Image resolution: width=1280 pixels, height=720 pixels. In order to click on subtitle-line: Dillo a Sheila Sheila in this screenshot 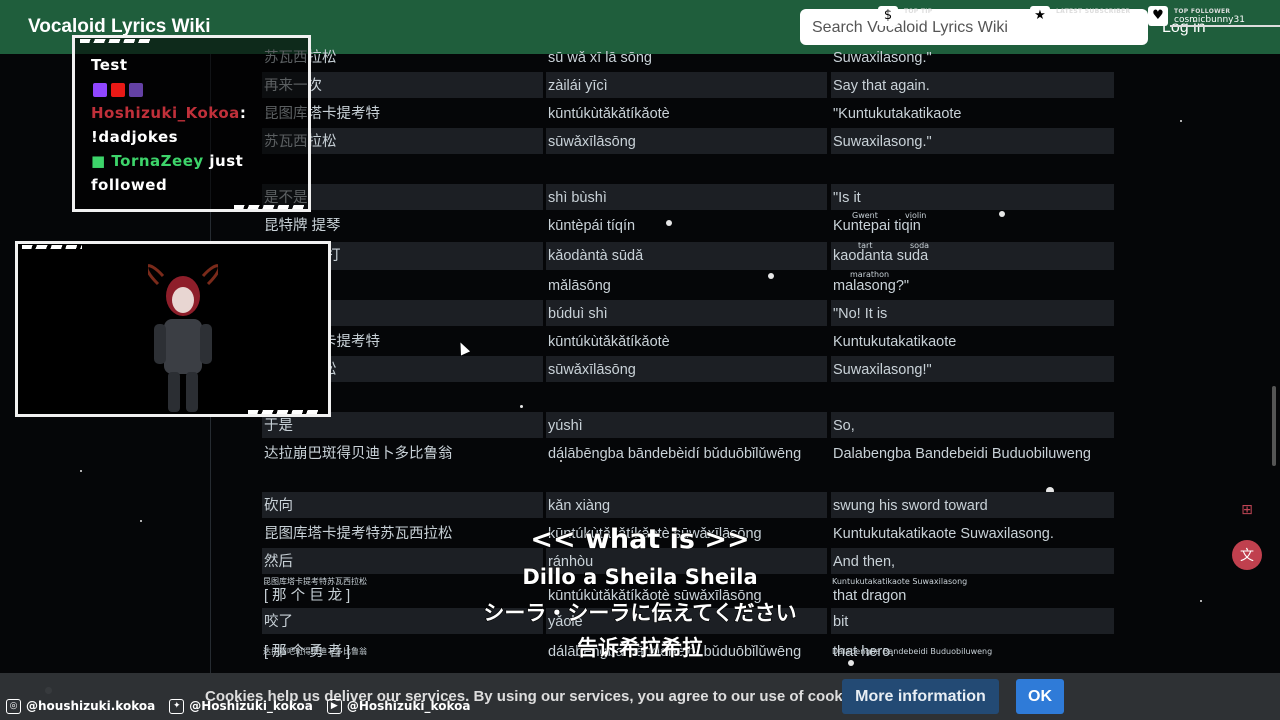, I will do `click(640, 576)`.